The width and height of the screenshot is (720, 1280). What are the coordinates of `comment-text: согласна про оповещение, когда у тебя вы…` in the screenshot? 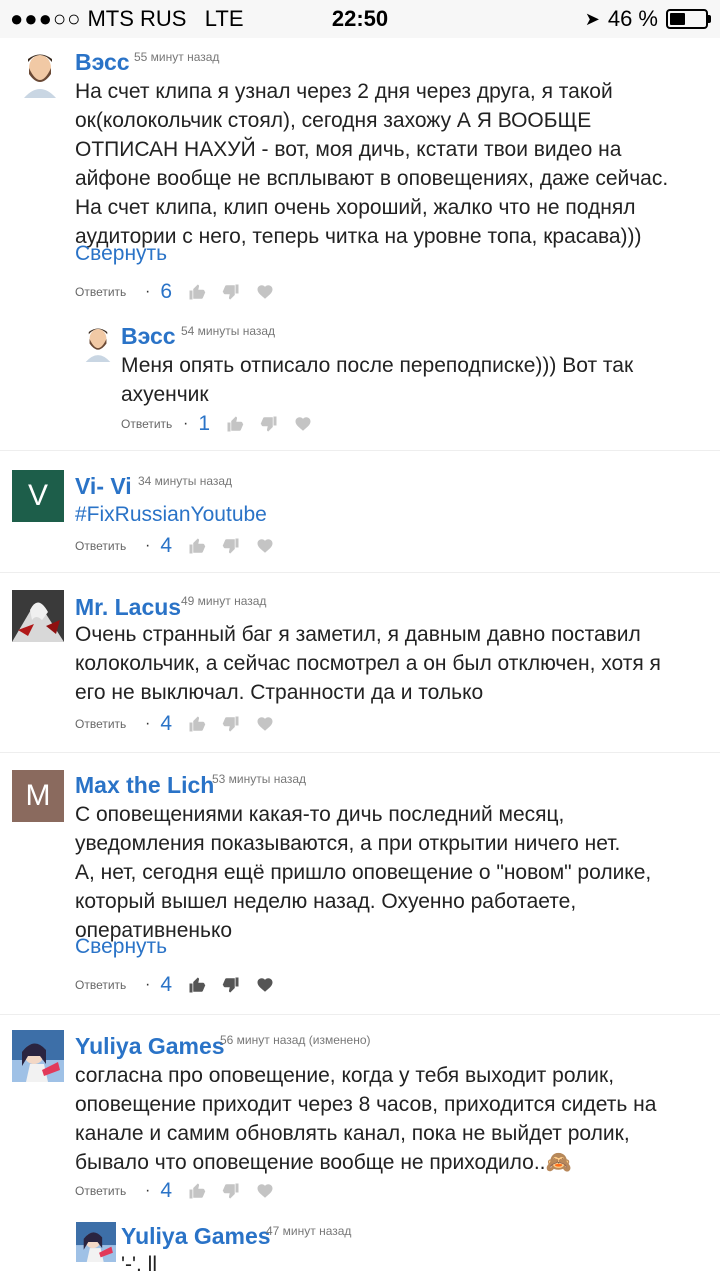 It's located at (366, 1119).